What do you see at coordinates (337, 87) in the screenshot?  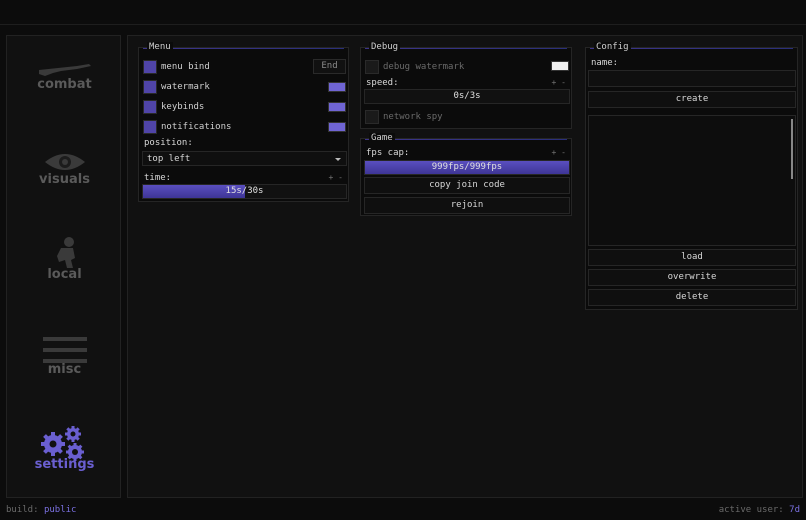 I see `watermark-color-swatch` at bounding box center [337, 87].